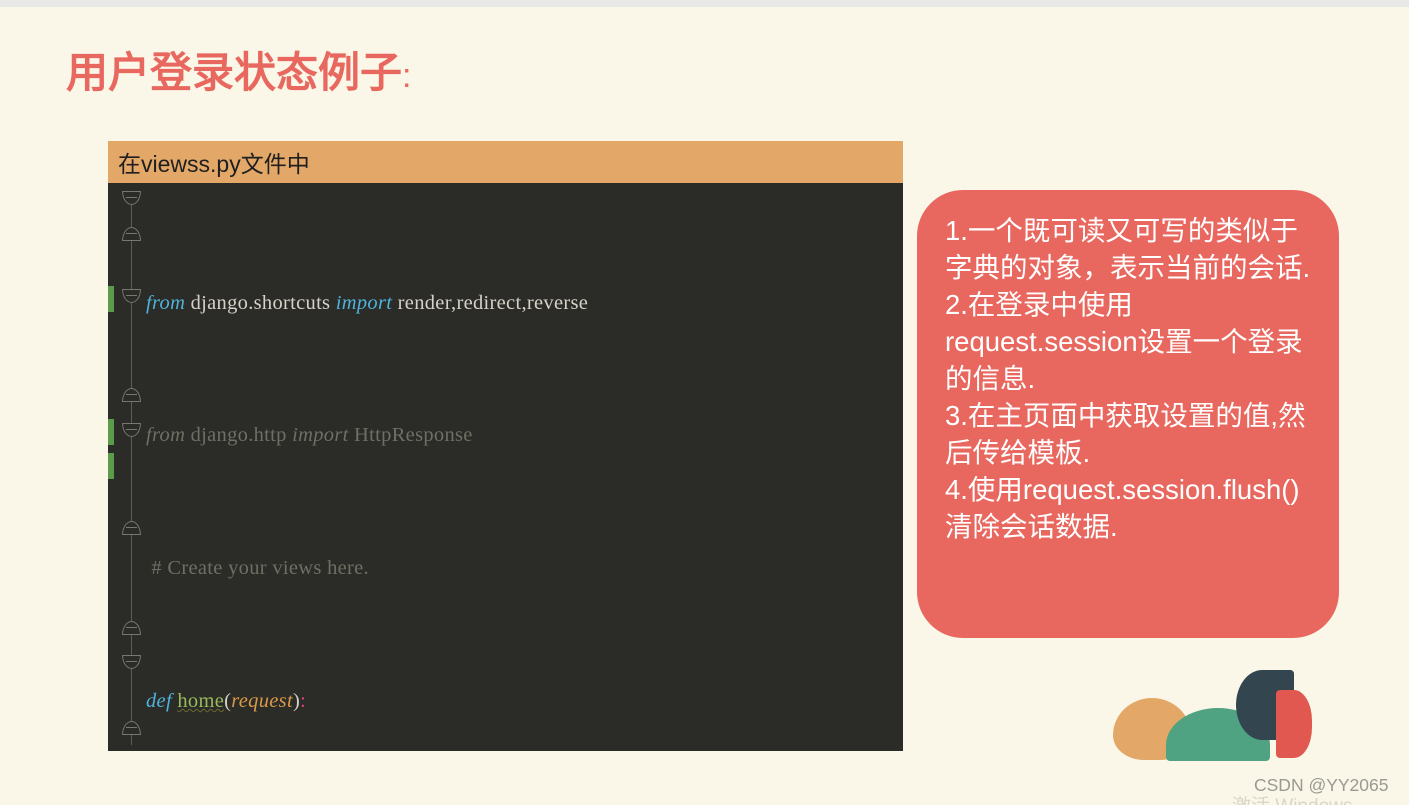 The height and width of the screenshot is (805, 1409). What do you see at coordinates (1292, 798) in the screenshot?
I see `activate-windows-watermark: 激活 Windows` at bounding box center [1292, 798].